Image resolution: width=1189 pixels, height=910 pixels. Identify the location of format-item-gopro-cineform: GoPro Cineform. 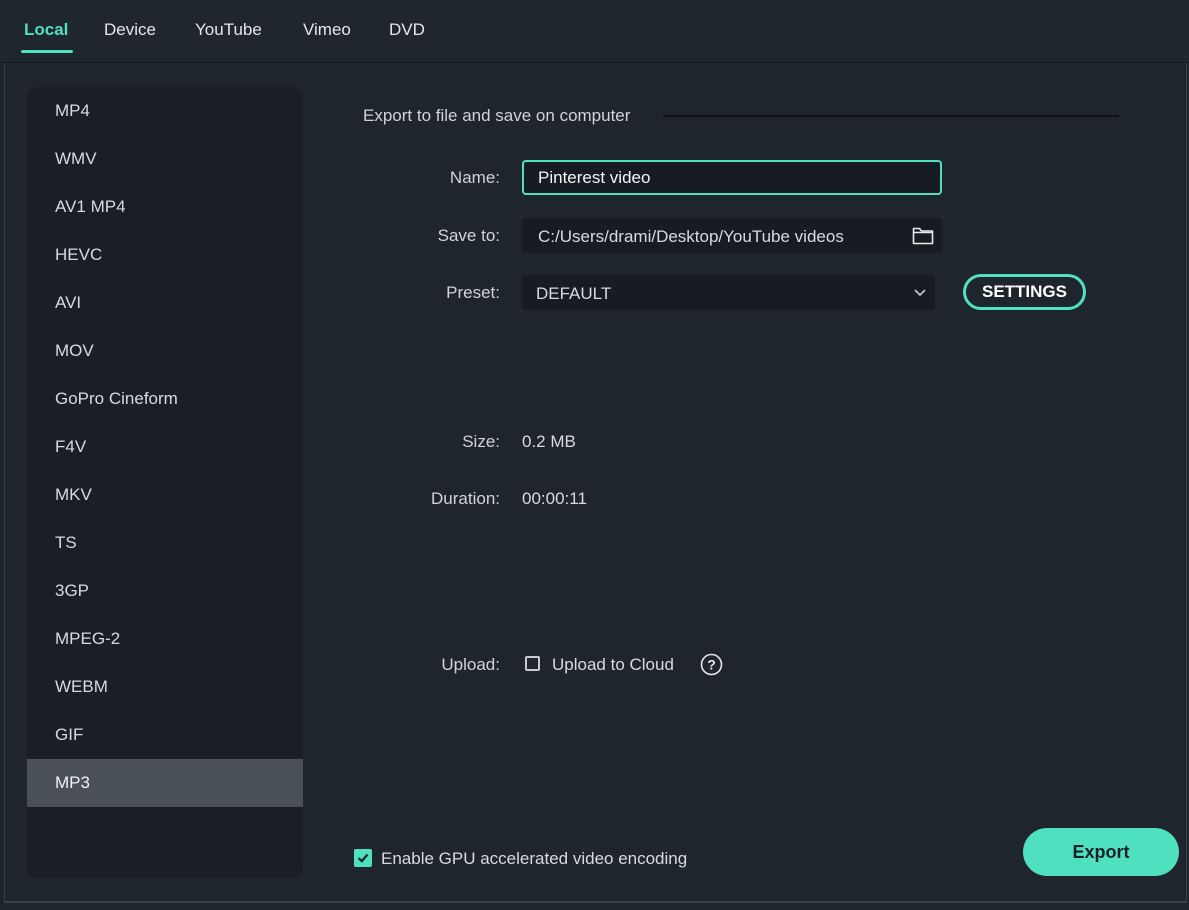
(165, 399).